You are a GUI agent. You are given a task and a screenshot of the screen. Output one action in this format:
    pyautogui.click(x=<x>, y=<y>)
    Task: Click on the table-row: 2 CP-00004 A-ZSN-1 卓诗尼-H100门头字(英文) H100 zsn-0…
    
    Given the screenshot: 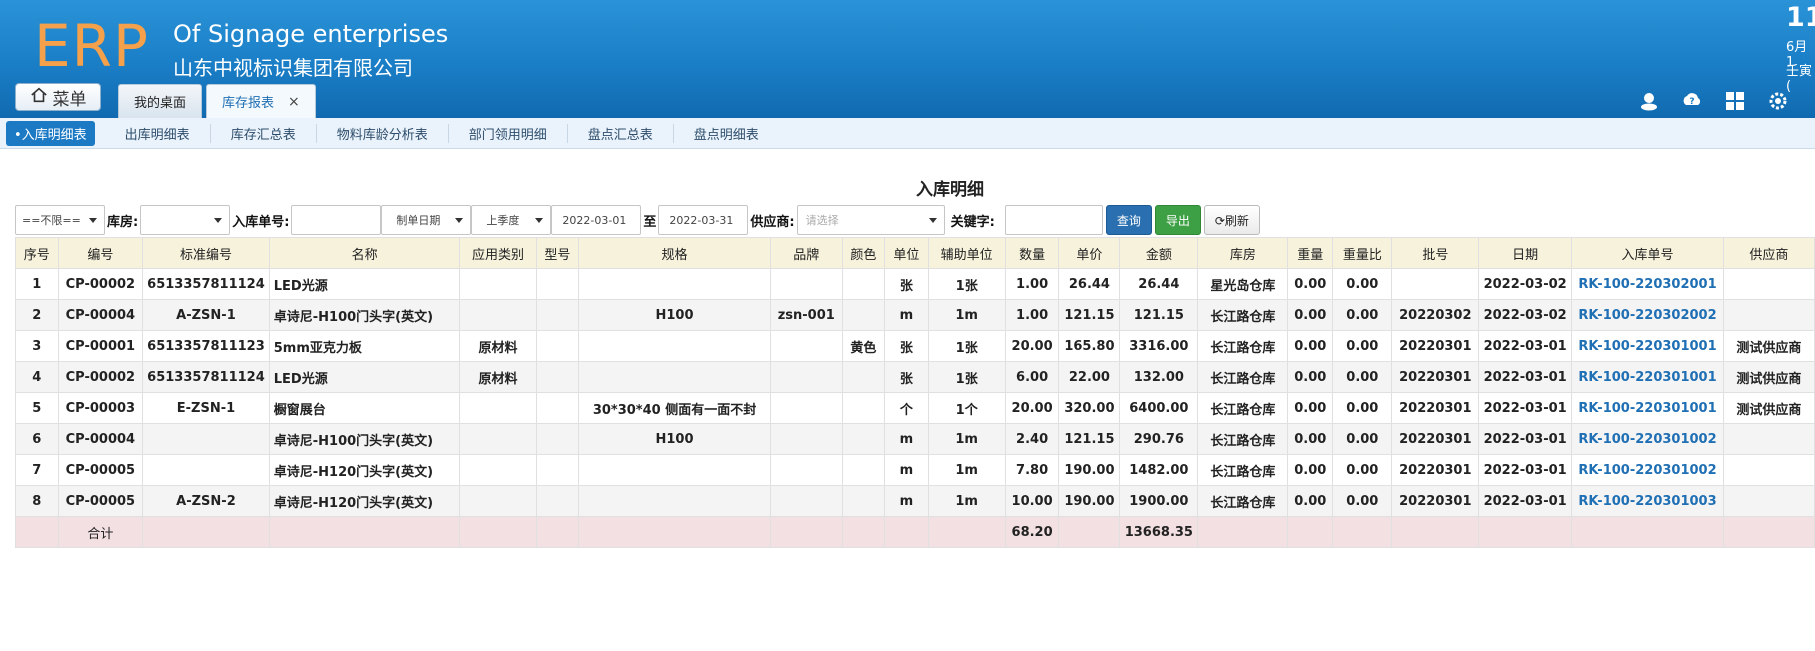 What is the action you would take?
    pyautogui.click(x=915, y=315)
    